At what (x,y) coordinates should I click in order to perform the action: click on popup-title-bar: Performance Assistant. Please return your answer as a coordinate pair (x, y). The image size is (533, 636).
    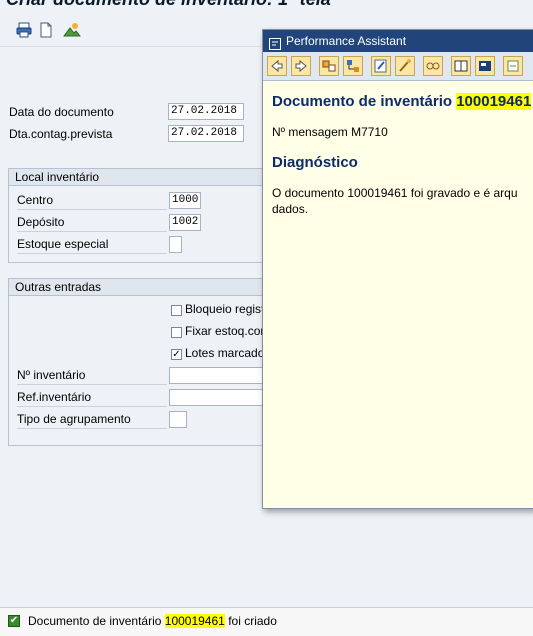
    Looking at the image, I should click on (398, 41).